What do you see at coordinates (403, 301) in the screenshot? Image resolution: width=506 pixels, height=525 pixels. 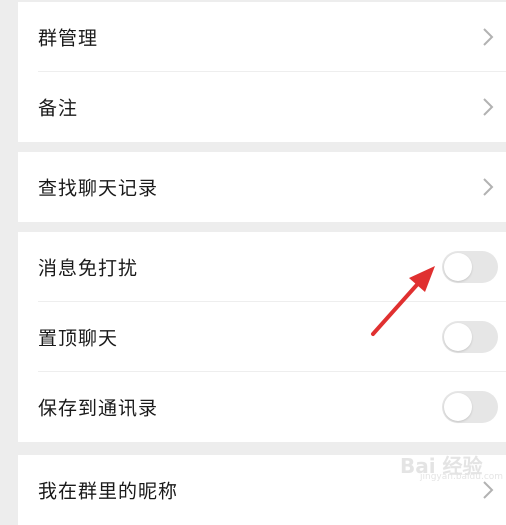 I see `annotation-arrow-icon` at bounding box center [403, 301].